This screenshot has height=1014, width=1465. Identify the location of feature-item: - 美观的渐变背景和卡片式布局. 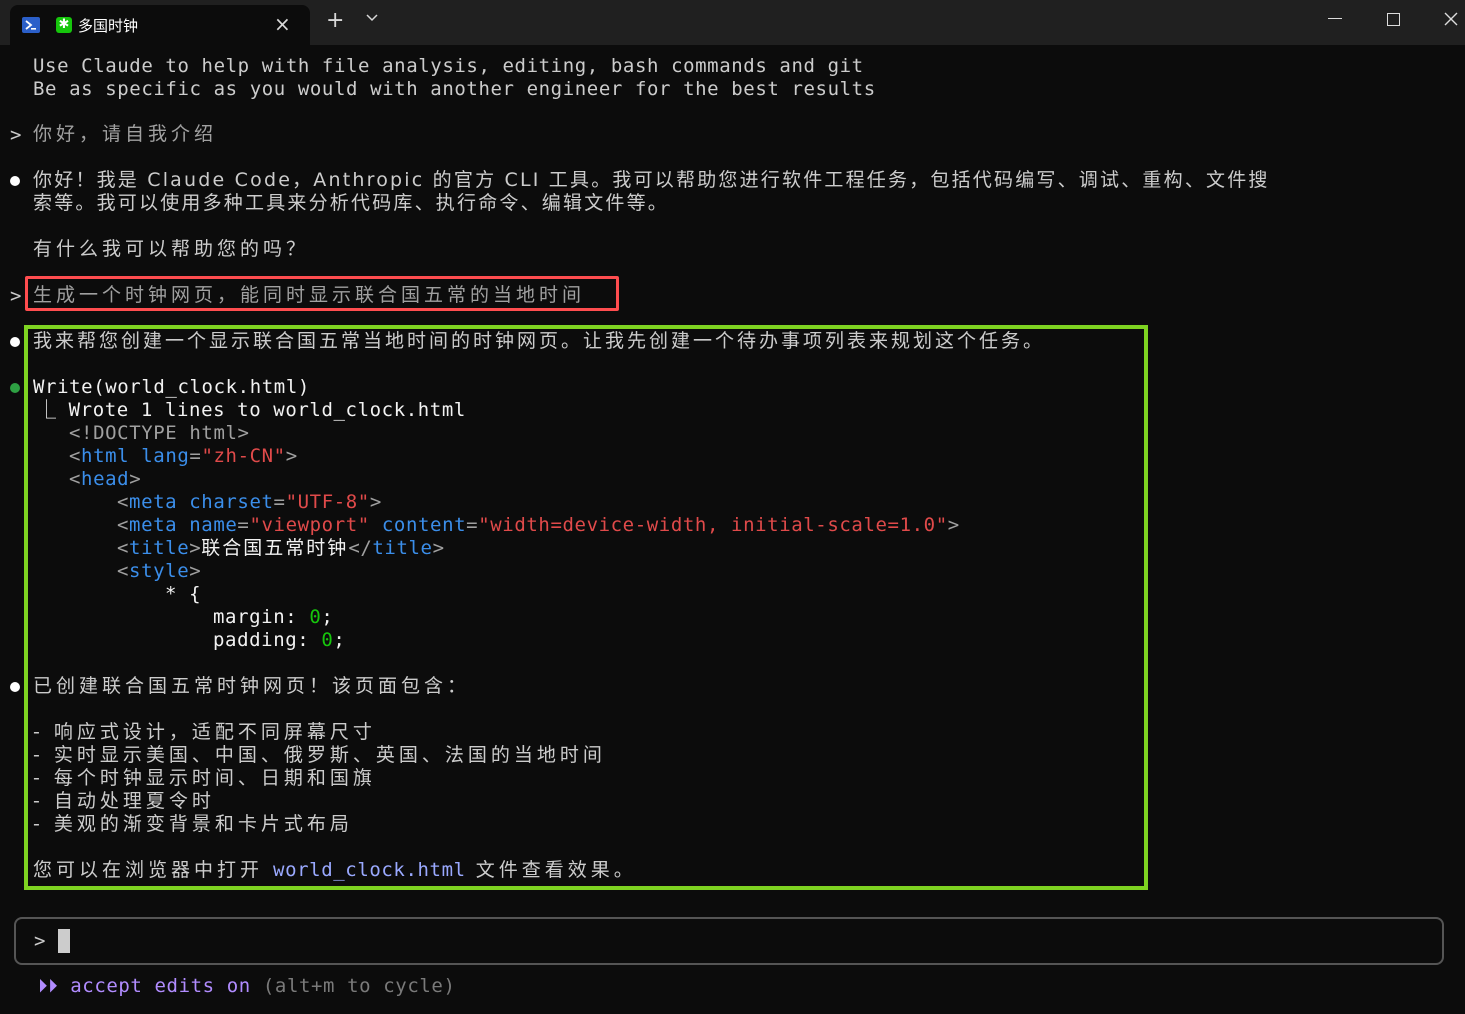
(193, 824).